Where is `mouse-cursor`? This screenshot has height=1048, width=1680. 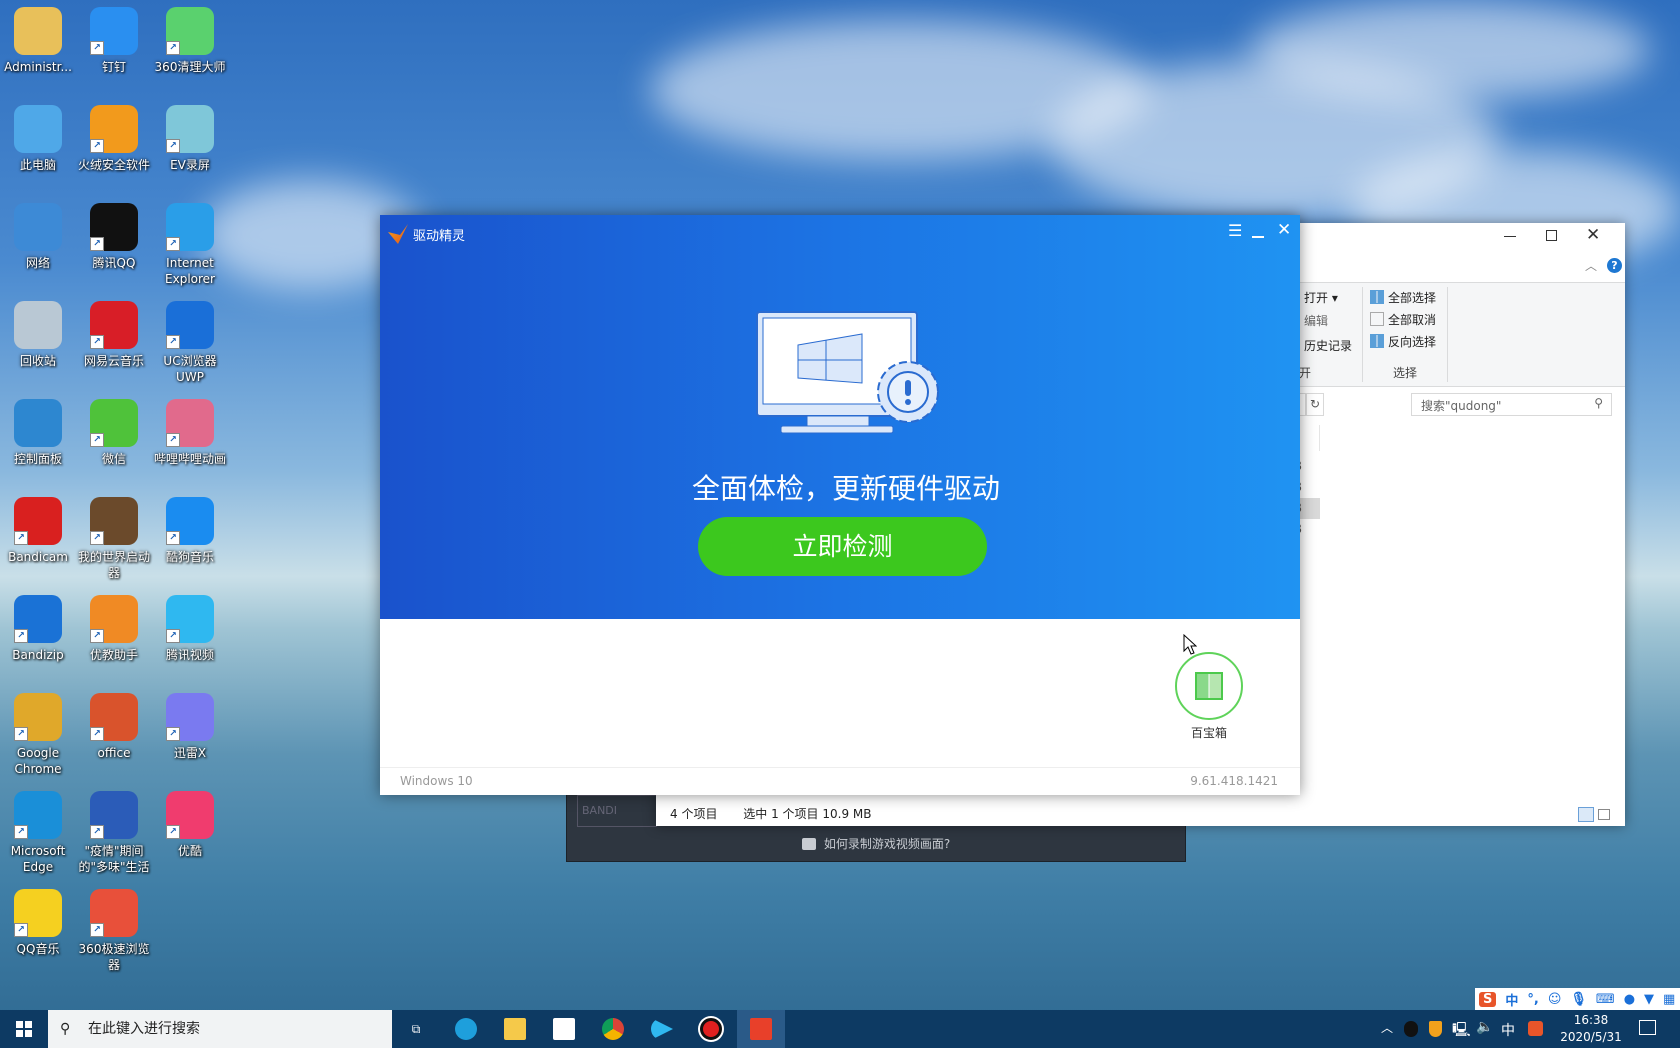 mouse-cursor is located at coordinates (1190, 644).